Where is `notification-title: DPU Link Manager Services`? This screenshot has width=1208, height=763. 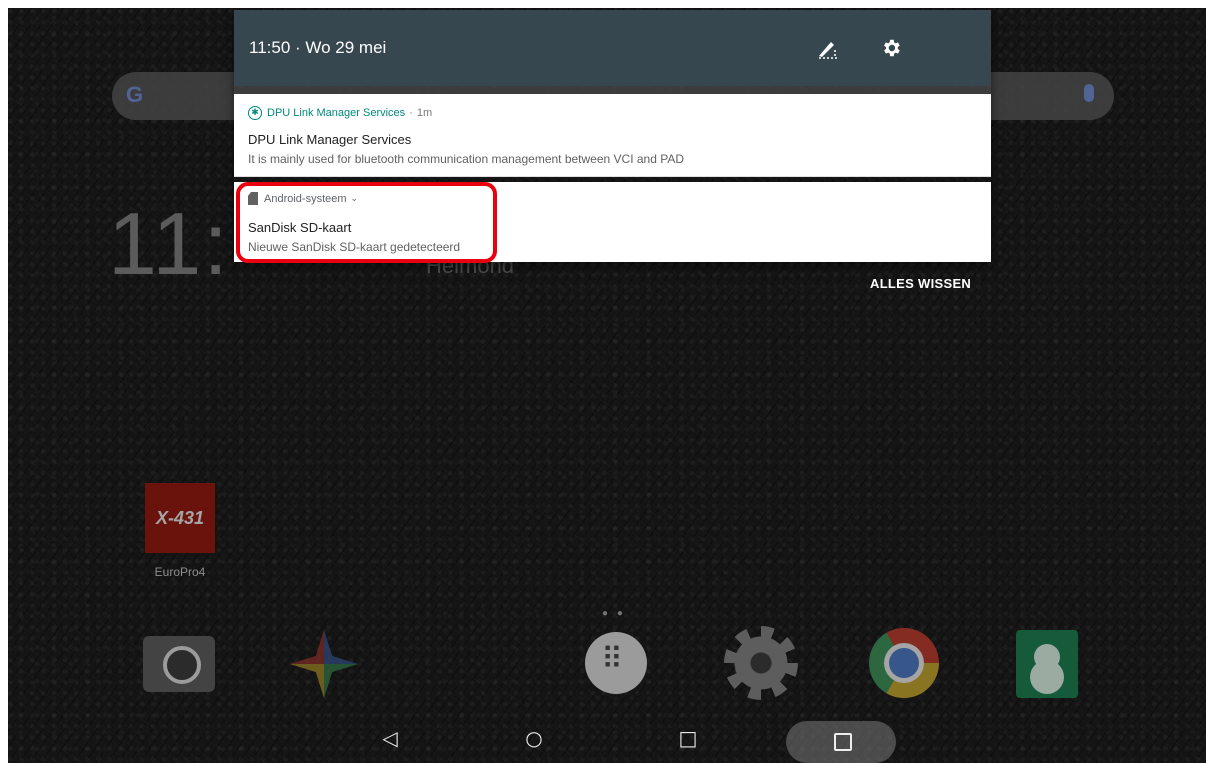 notification-title: DPU Link Manager Services is located at coordinates (330, 139).